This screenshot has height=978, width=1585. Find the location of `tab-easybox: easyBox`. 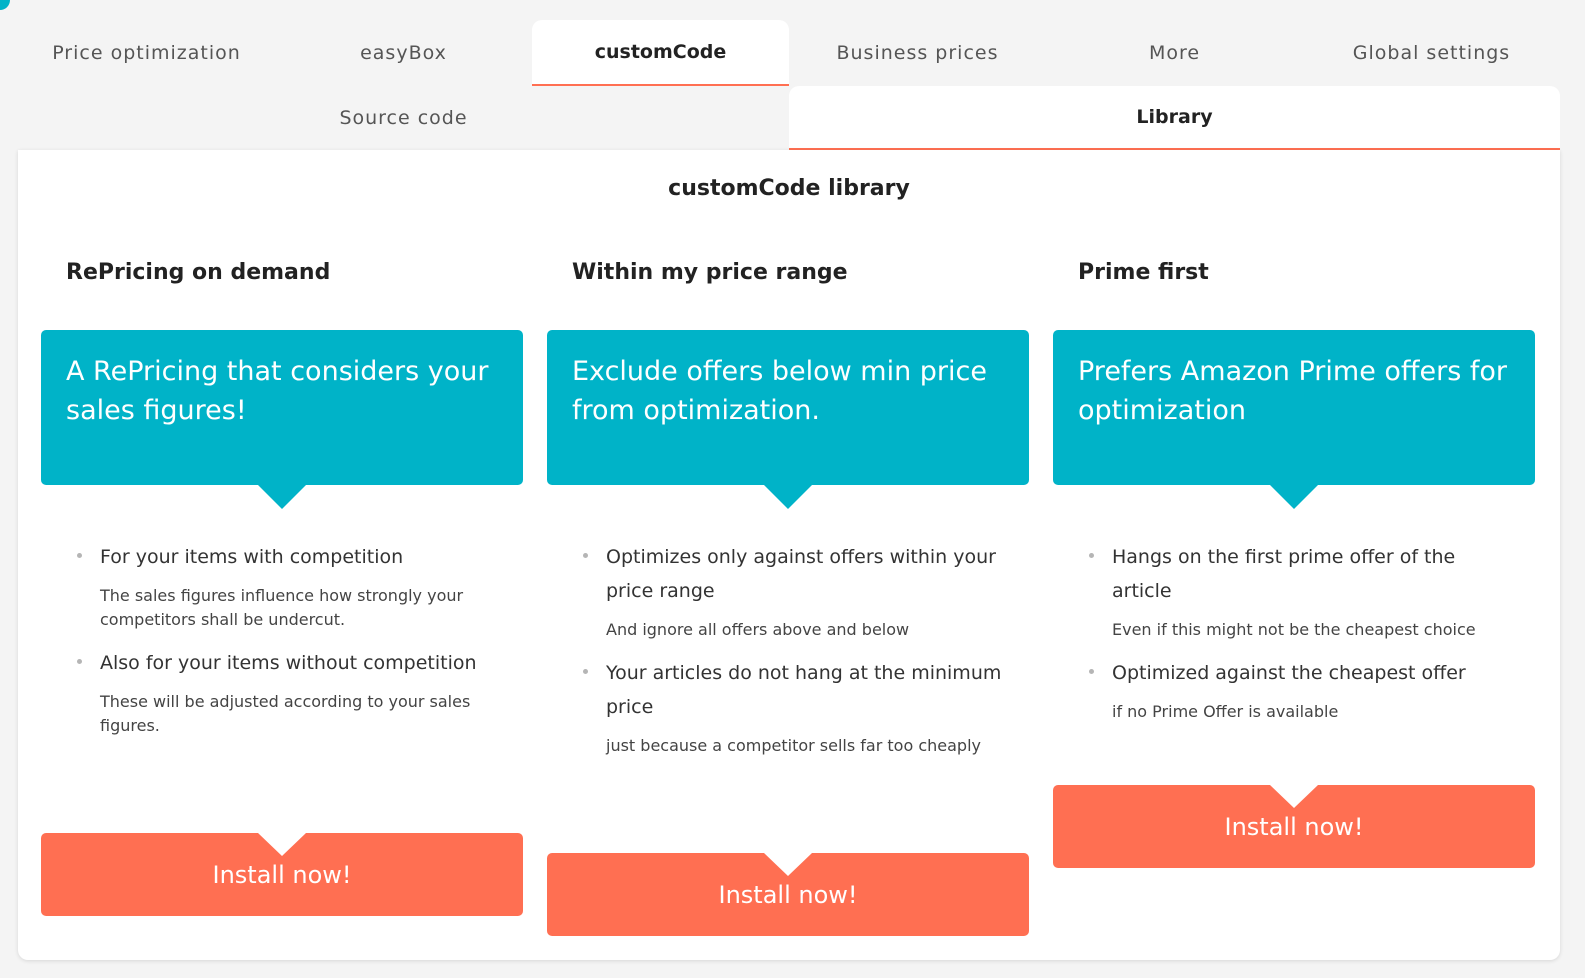

tab-easybox: easyBox is located at coordinates (403, 53).